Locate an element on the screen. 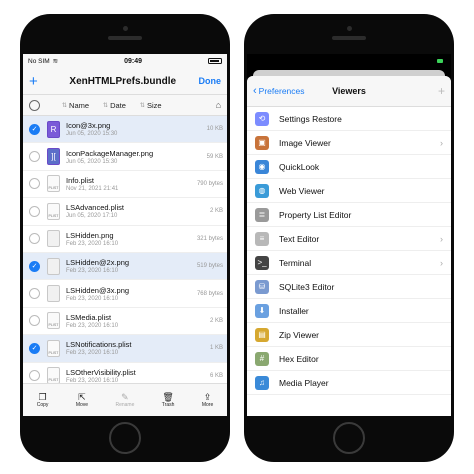 The width and height of the screenshot is (474, 474). viewer-label: Property List Editor is located at coordinates (315, 214).